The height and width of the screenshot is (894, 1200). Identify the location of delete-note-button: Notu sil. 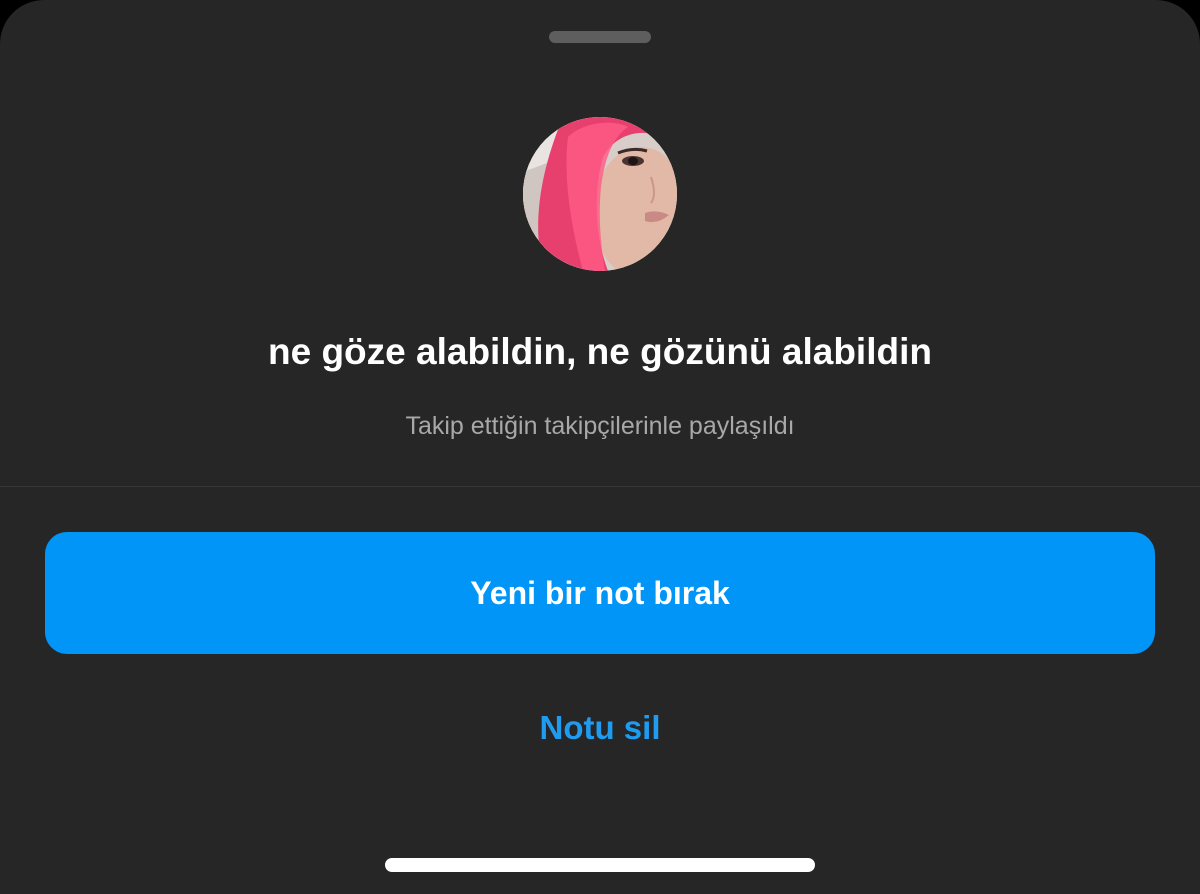
(600, 728).